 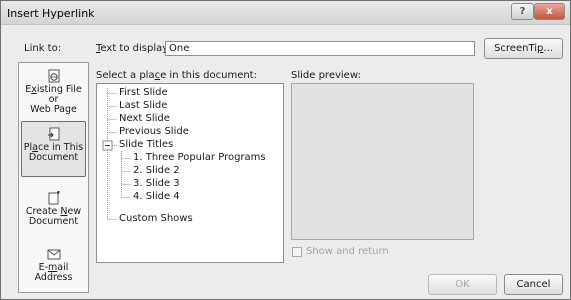 I want to click on dialog-title: Insert Hyperlink, so click(x=51, y=13).